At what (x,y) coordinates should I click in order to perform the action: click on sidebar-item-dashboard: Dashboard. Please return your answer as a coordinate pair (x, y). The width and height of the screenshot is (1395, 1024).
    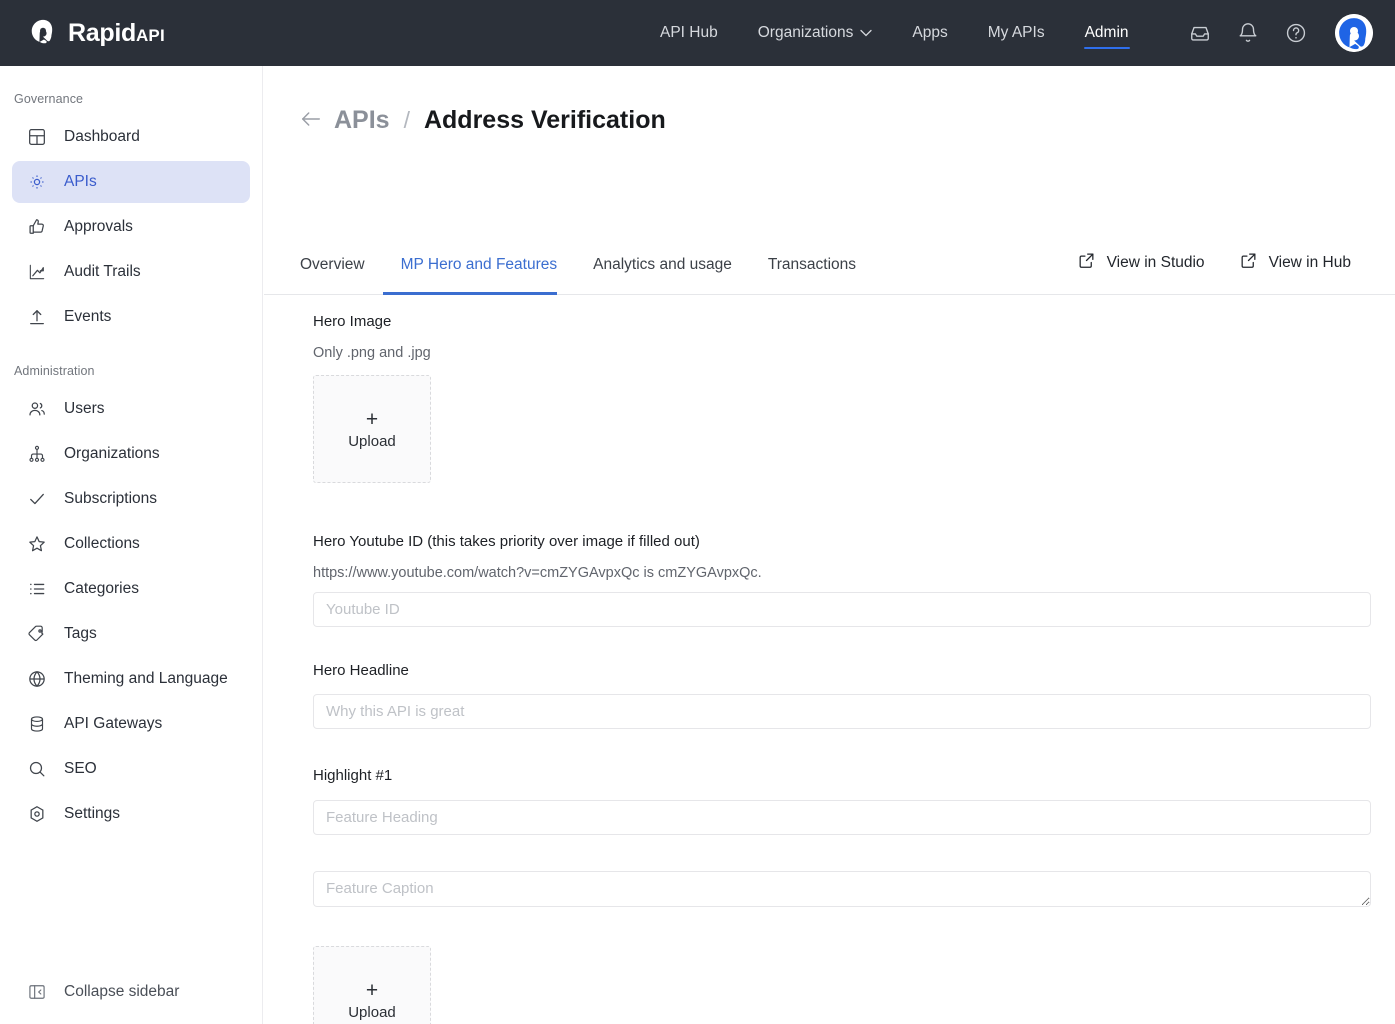
    Looking at the image, I should click on (131, 137).